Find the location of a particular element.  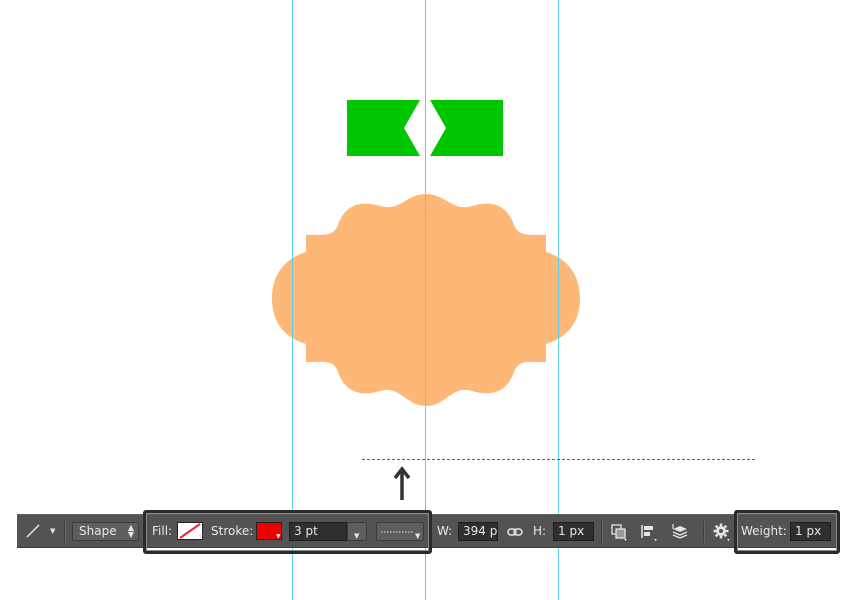

tool-mode-value: Shape is located at coordinates (98, 531).